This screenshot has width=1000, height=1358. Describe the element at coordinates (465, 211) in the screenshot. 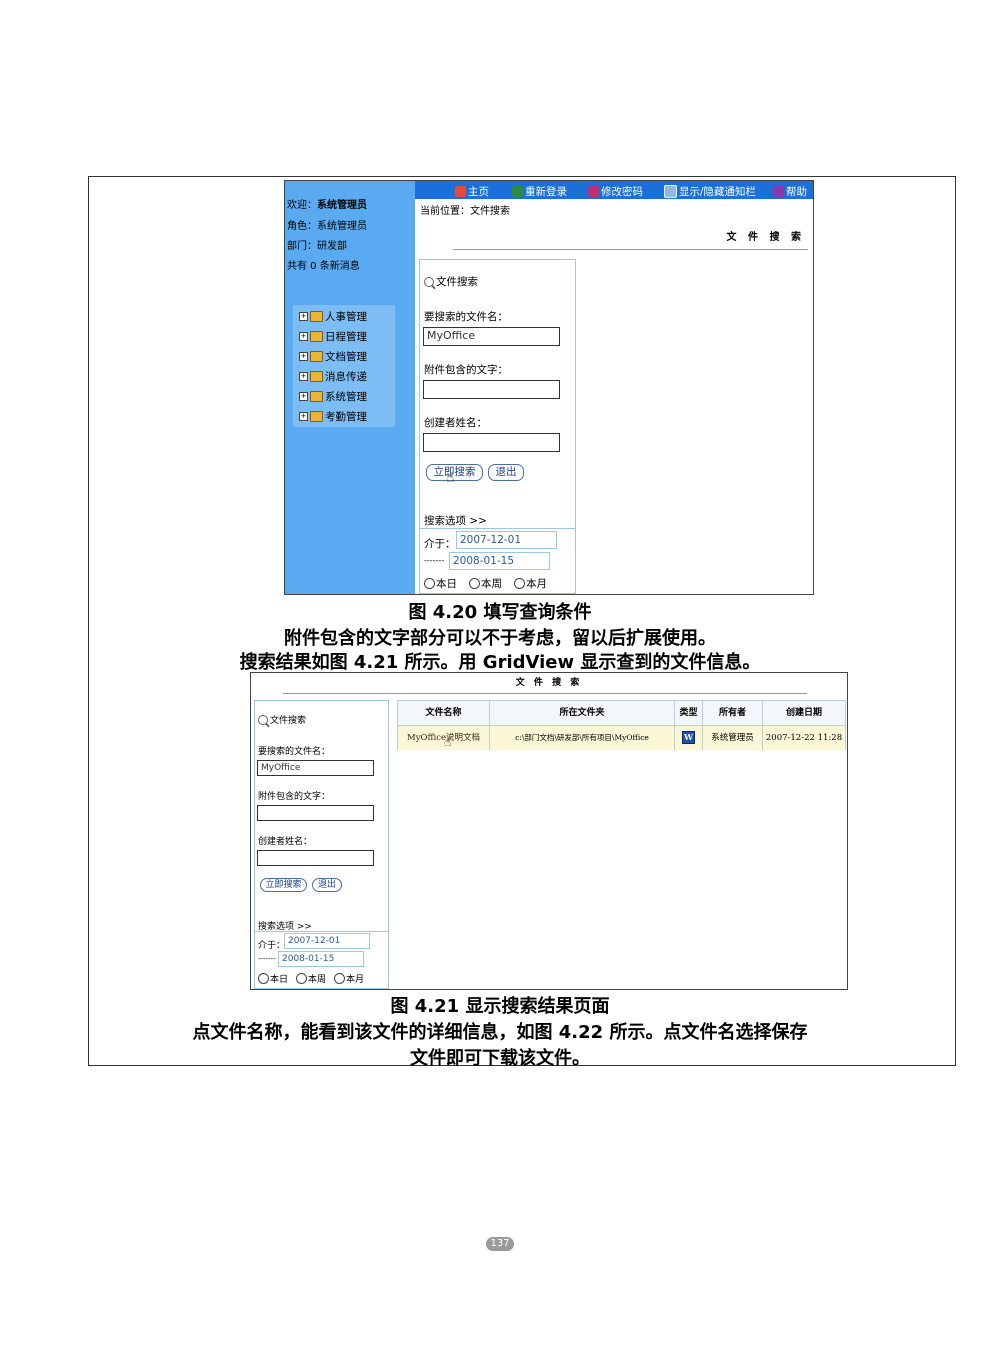

I see `breadcrumb: 当前位置：文件搜索` at that location.